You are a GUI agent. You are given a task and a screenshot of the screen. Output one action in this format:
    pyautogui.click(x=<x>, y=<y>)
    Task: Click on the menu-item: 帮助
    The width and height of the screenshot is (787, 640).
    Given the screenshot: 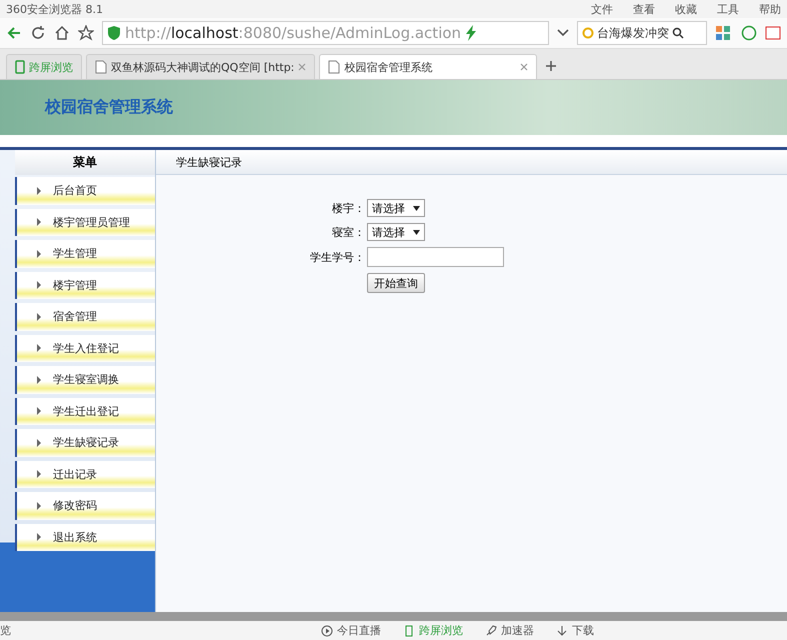 What is the action you would take?
    pyautogui.click(x=770, y=9)
    